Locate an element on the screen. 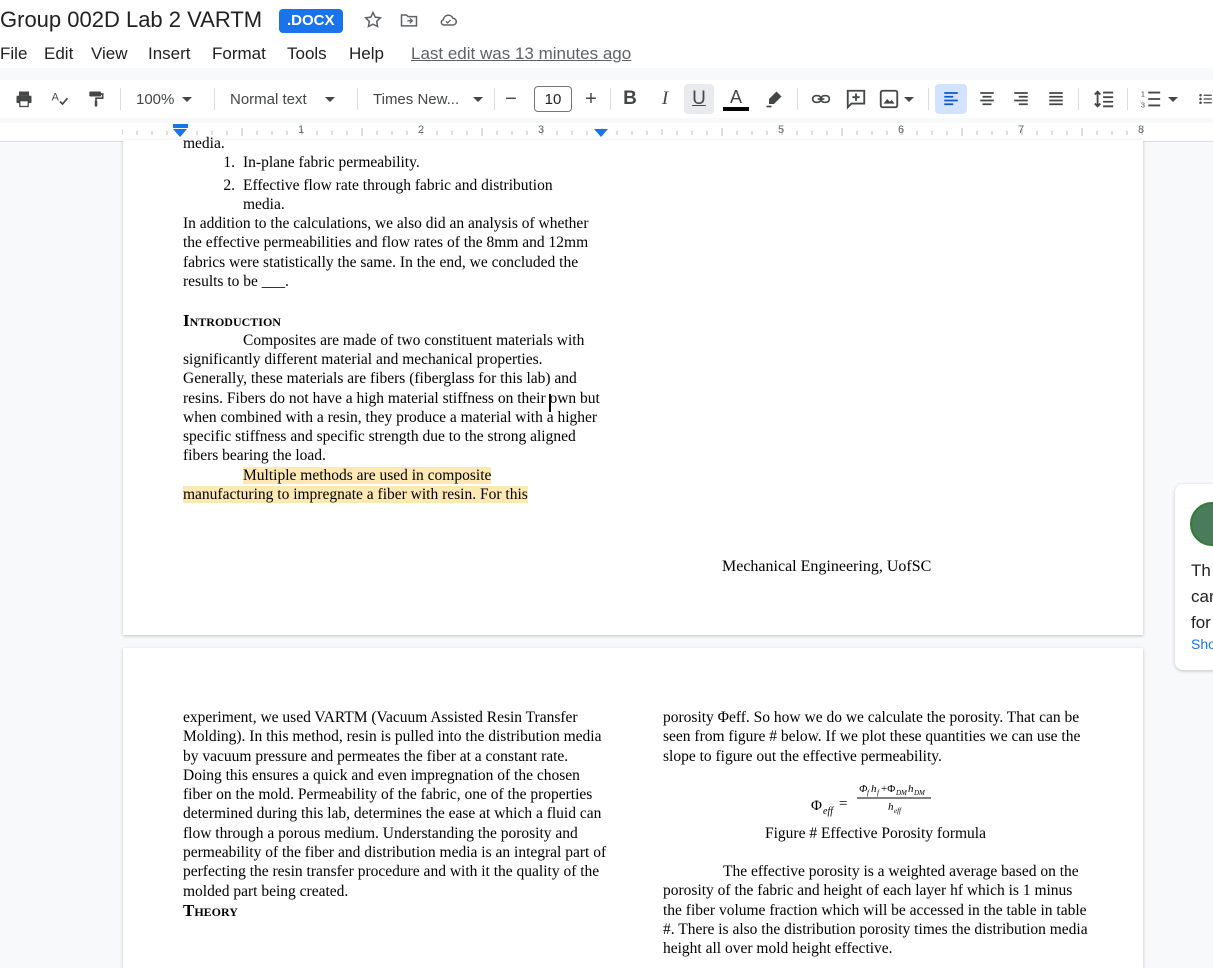  decrease-font-size-button: − is located at coordinates (511, 99).